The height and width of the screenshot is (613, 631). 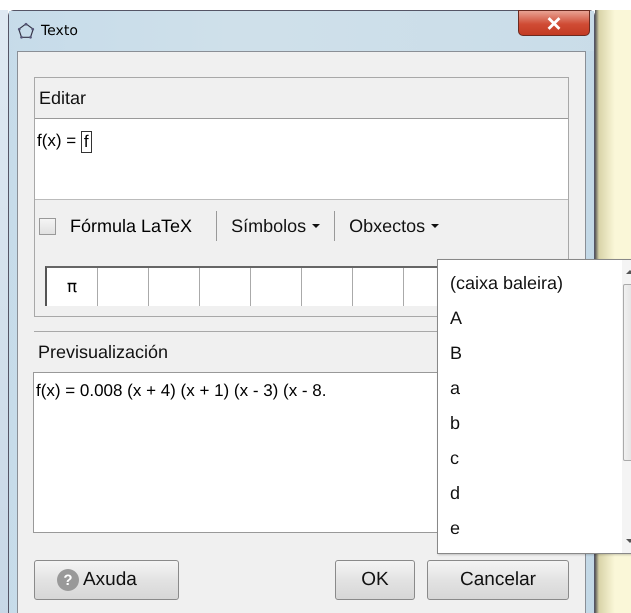 I want to click on text-cursor: f, so click(x=86, y=142).